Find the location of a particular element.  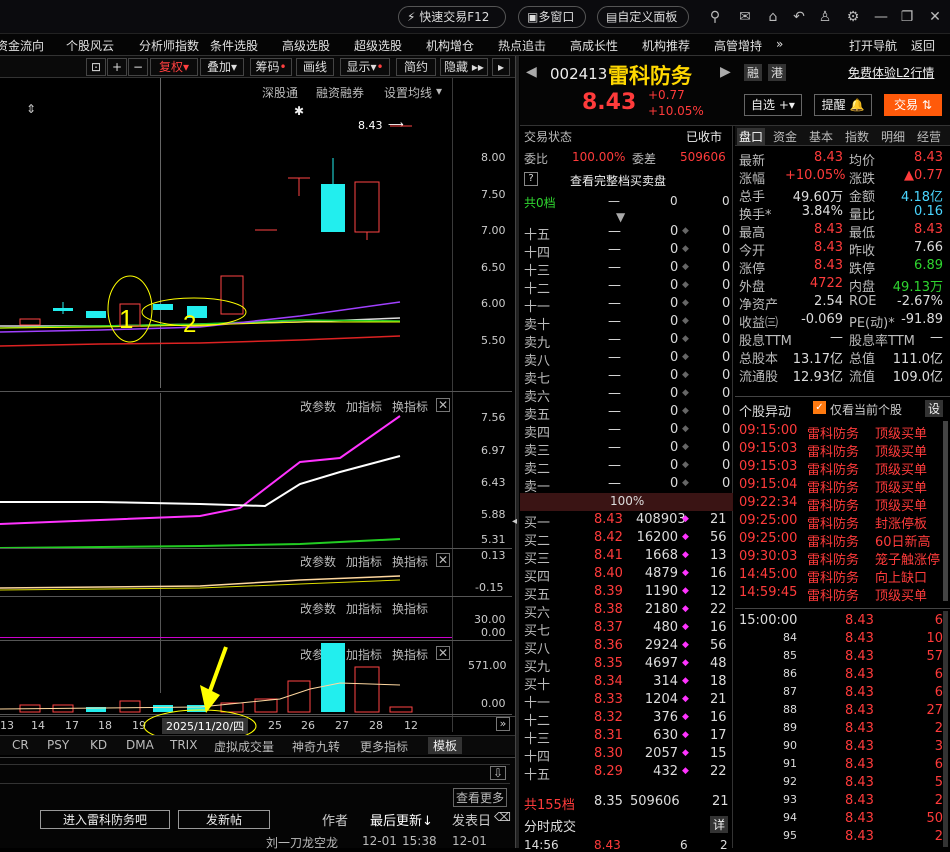

sell-level-price: — is located at coordinates (614, 339).